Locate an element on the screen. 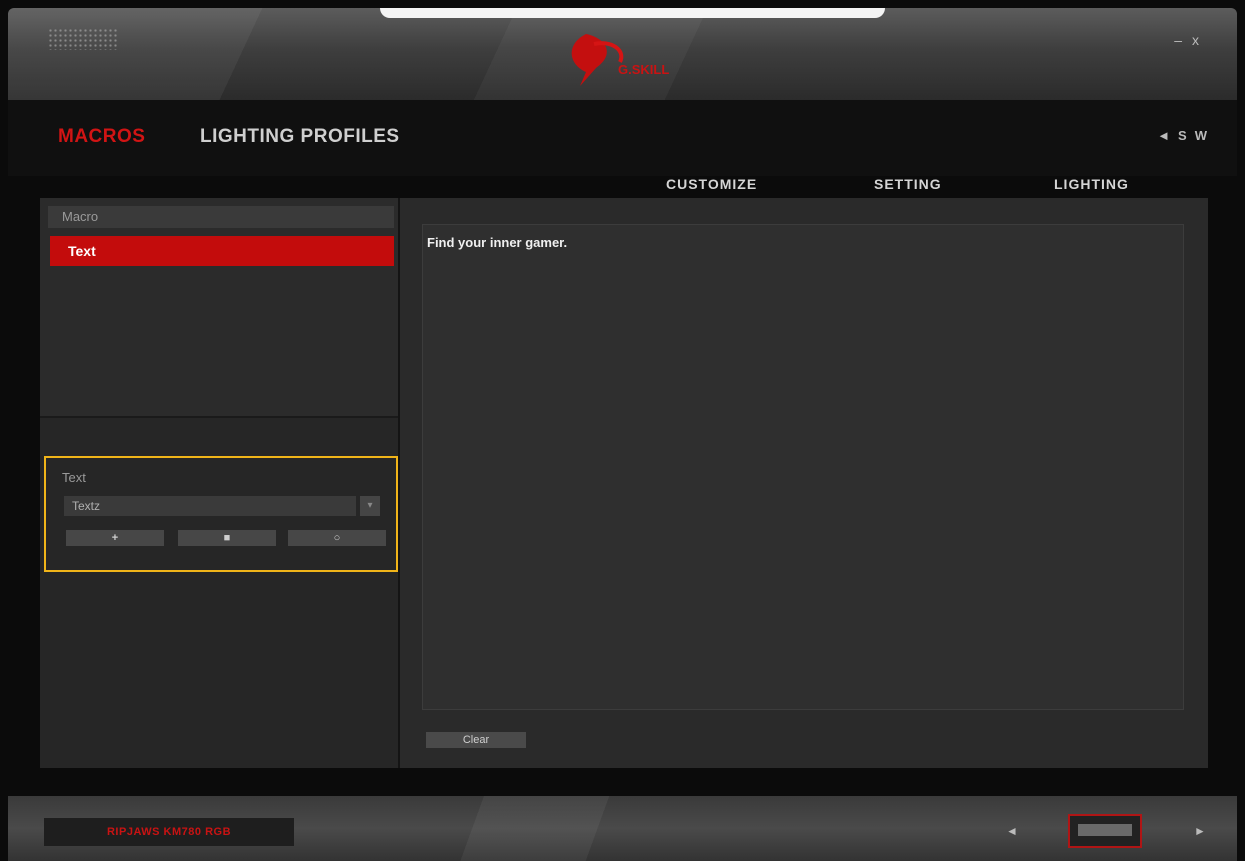 The width and height of the screenshot is (1245, 861). clear-button: Clear is located at coordinates (476, 740).